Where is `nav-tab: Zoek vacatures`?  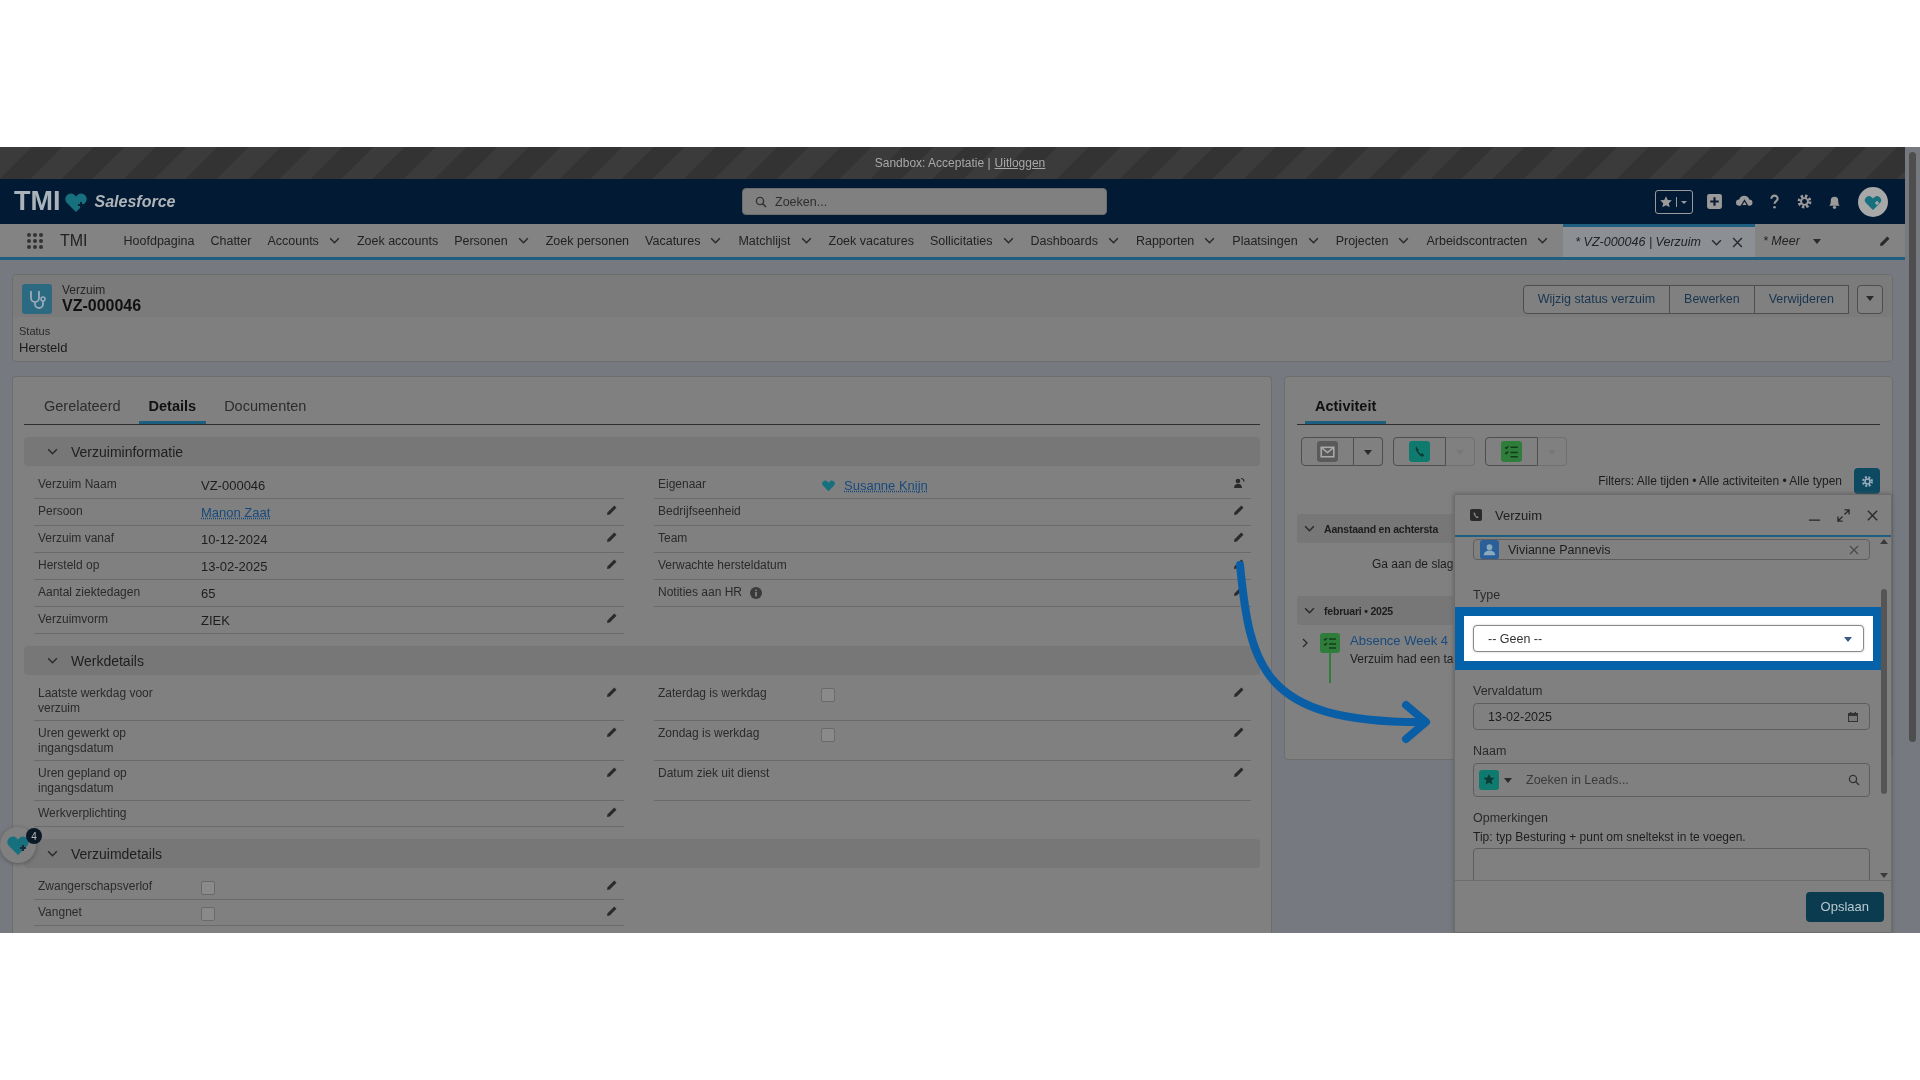 nav-tab: Zoek vacatures is located at coordinates (871, 240).